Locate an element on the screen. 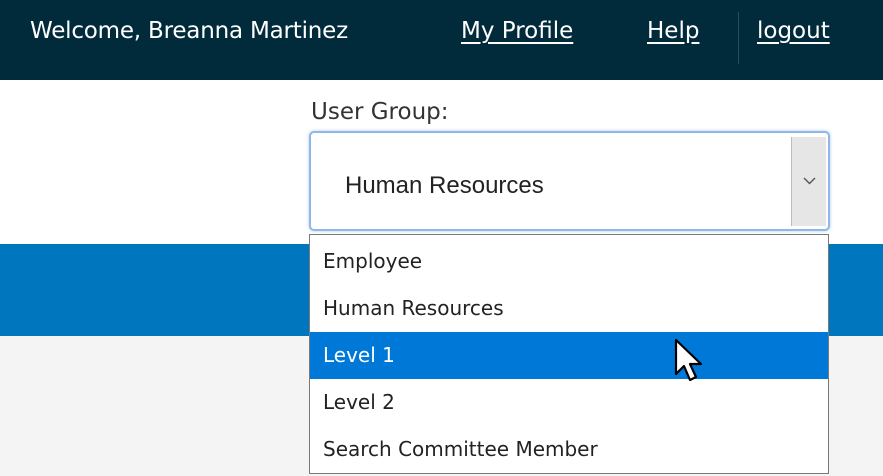  option-employee: Employee is located at coordinates (569, 261).